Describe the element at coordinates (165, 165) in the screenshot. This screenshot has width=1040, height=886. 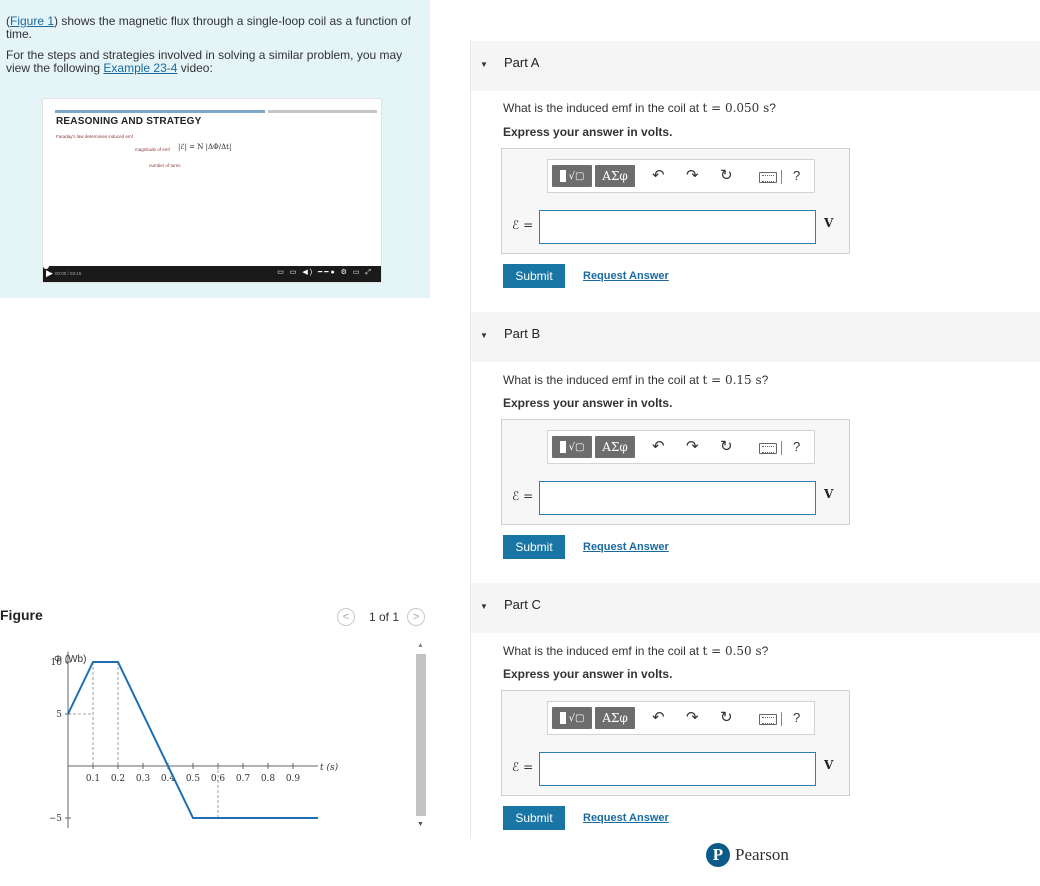
I see `video-eq-label-turns: number of turns` at that location.